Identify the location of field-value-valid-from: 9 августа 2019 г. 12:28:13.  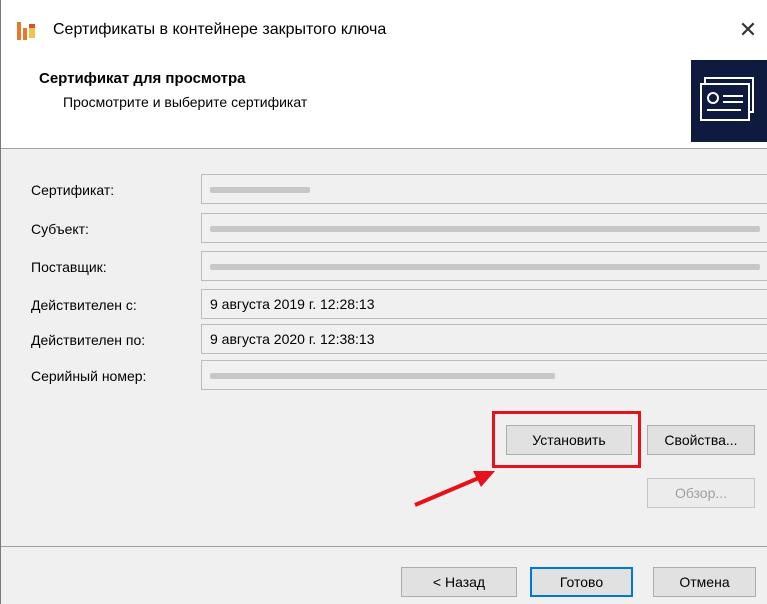
(484, 304).